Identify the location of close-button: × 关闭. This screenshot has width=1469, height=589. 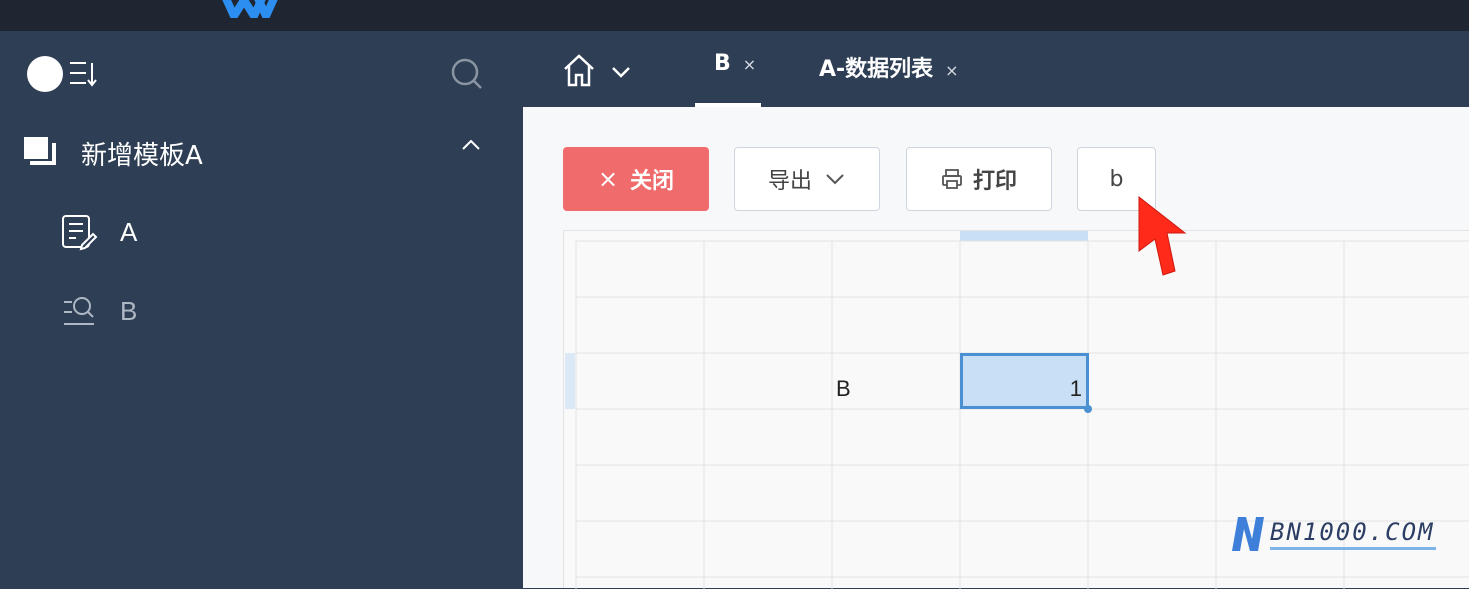
(636, 179).